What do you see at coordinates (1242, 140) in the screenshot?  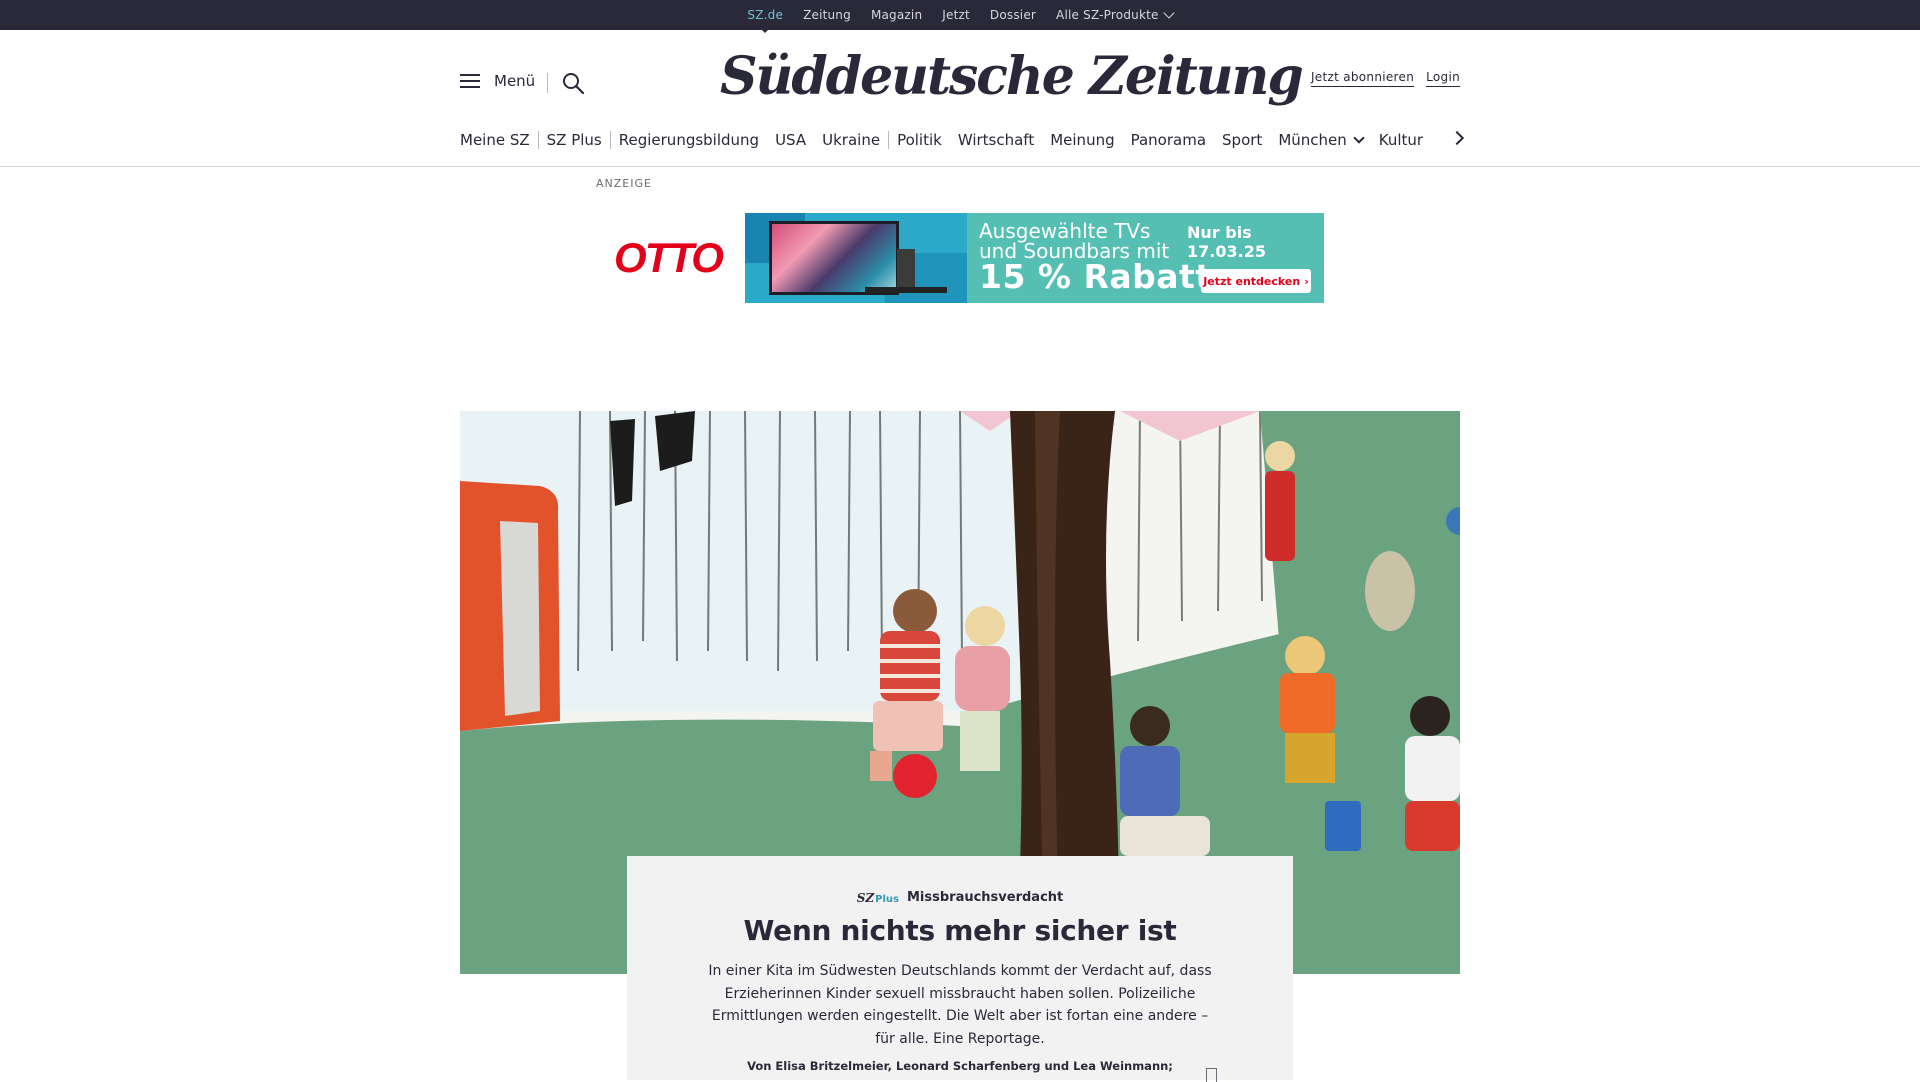 I see `nav-item-sport: Sport` at bounding box center [1242, 140].